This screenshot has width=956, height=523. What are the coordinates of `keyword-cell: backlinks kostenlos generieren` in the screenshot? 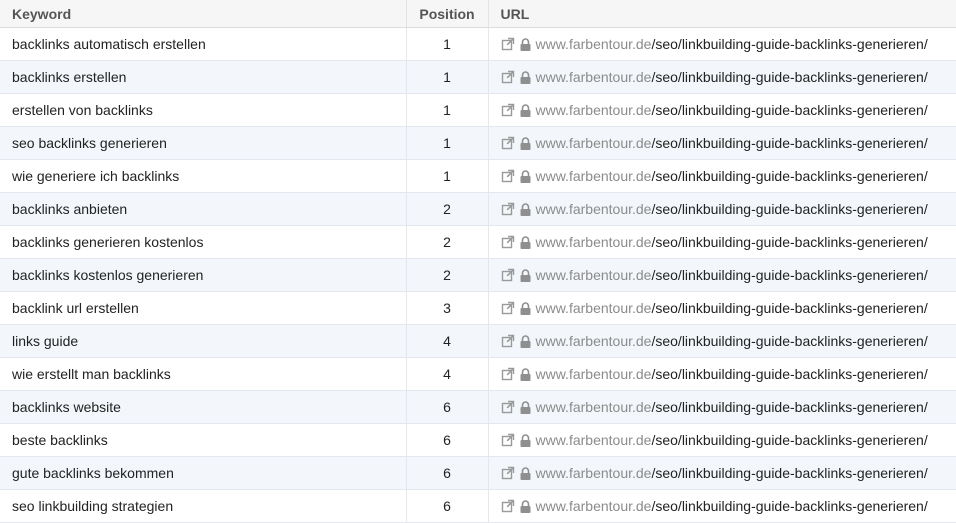 It's located at (203, 275).